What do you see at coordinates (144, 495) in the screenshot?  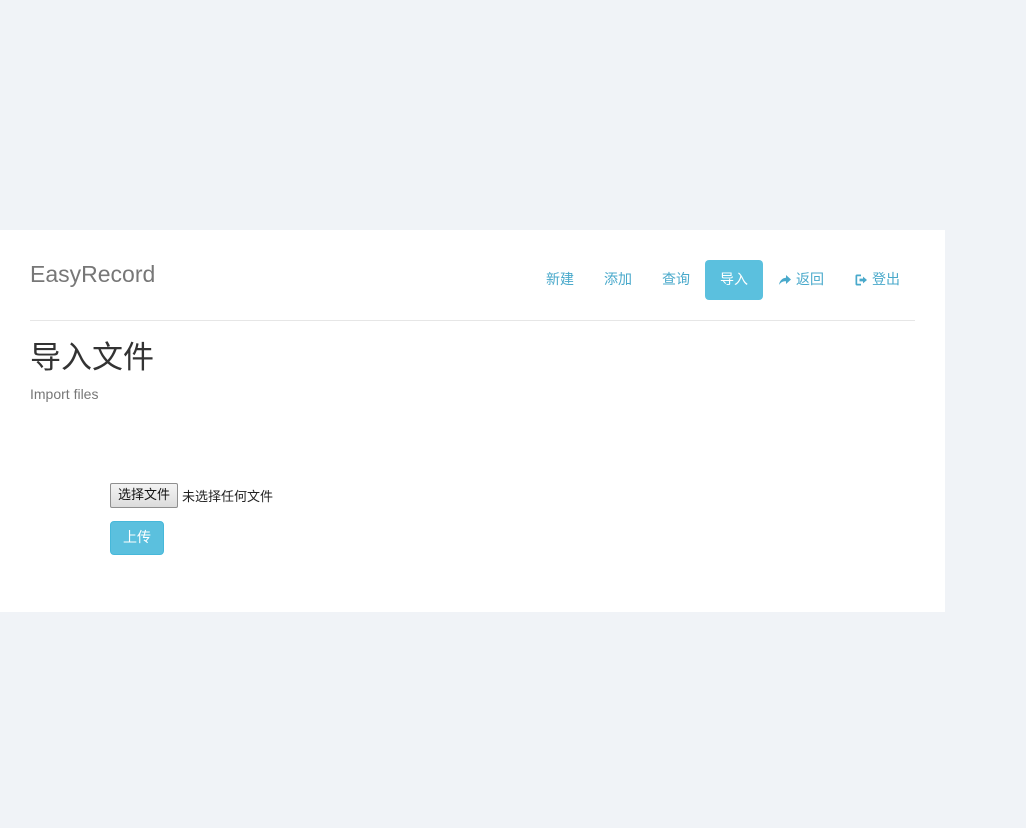 I see `choose-file-button: 选择文件` at bounding box center [144, 495].